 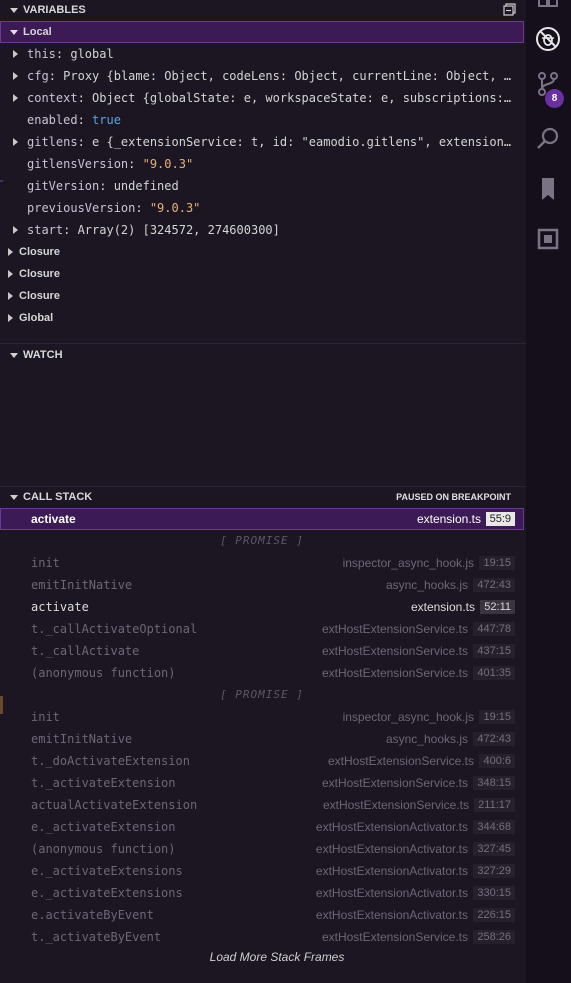 I want to click on promise-separator: [ PROMISE ], so click(x=262, y=540).